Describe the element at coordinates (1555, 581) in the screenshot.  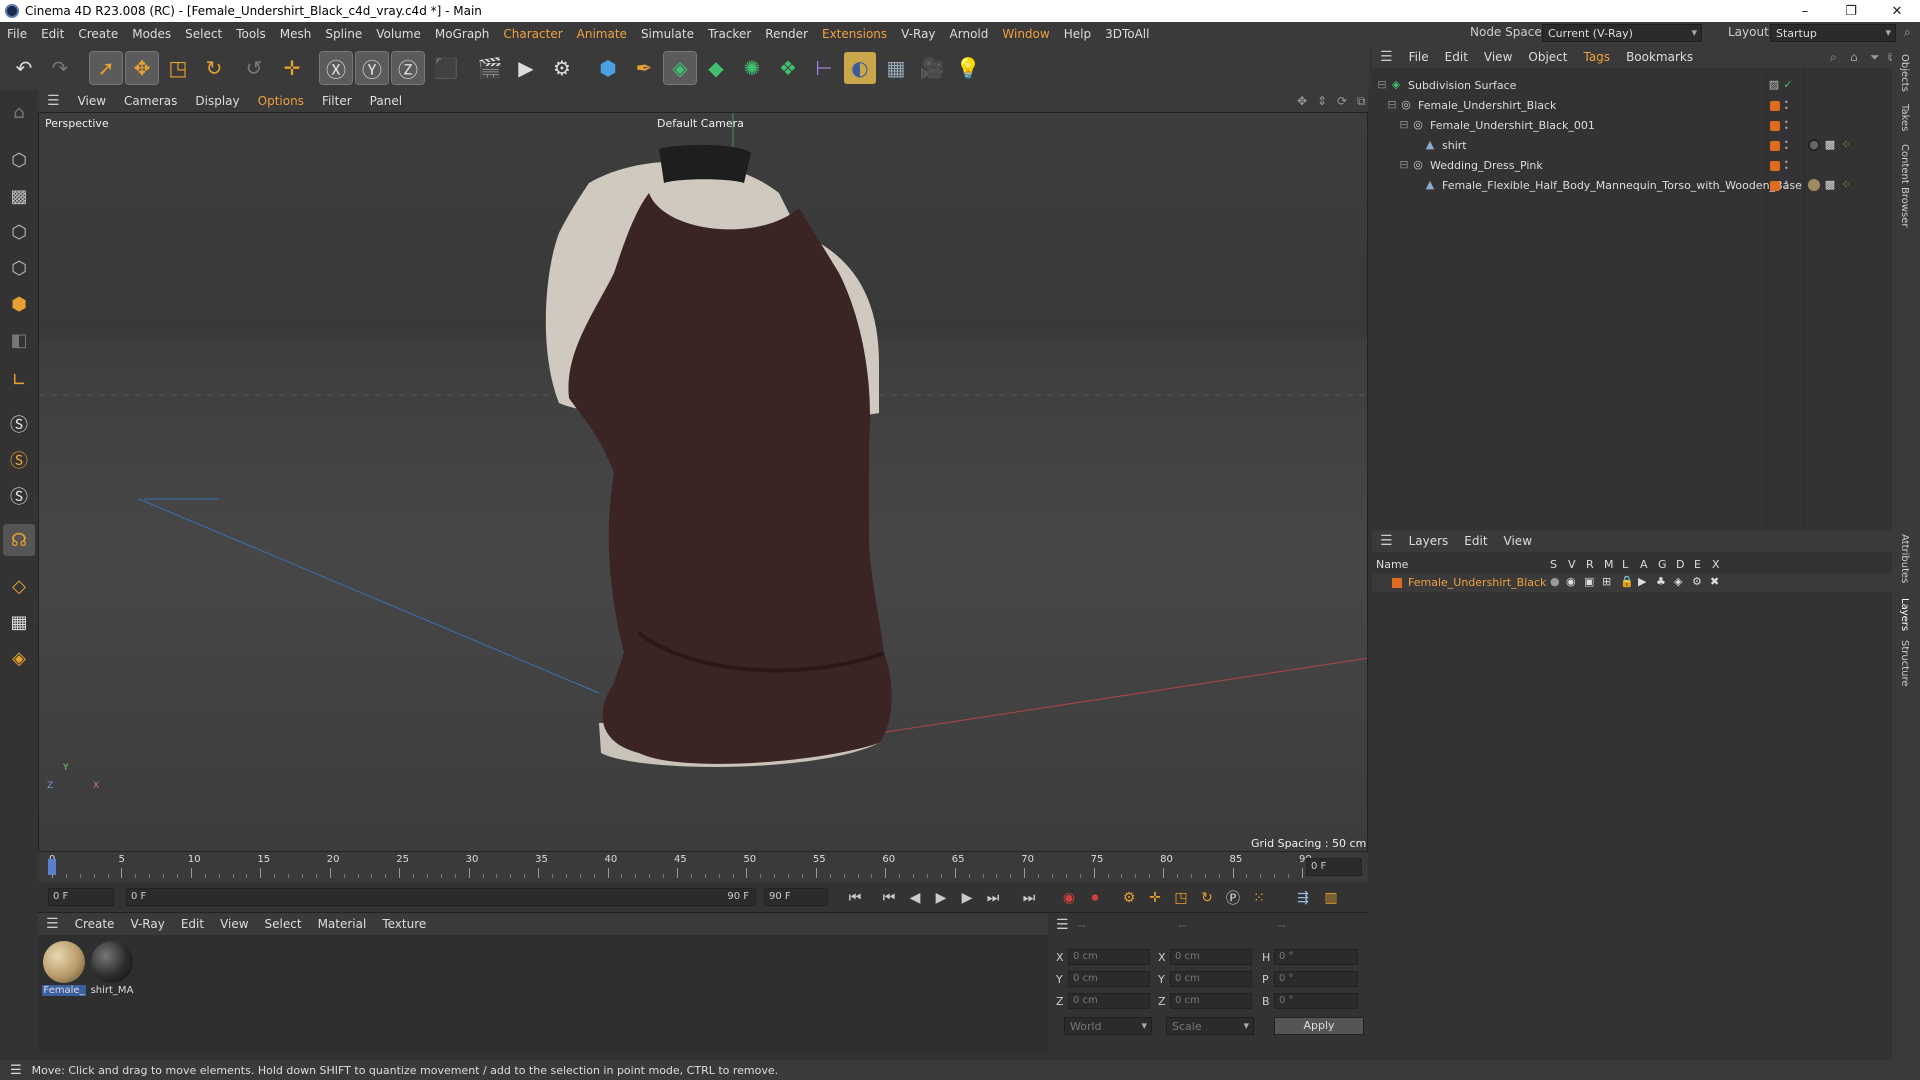
I see `solo-toggle-icon: ●` at that location.